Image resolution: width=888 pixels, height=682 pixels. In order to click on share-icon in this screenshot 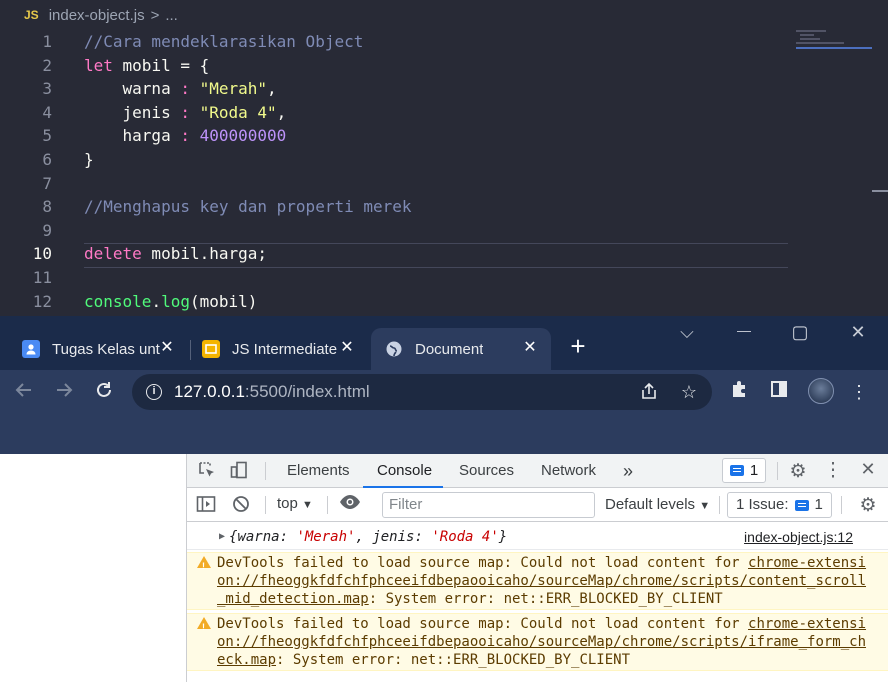, I will do `click(649, 392)`.